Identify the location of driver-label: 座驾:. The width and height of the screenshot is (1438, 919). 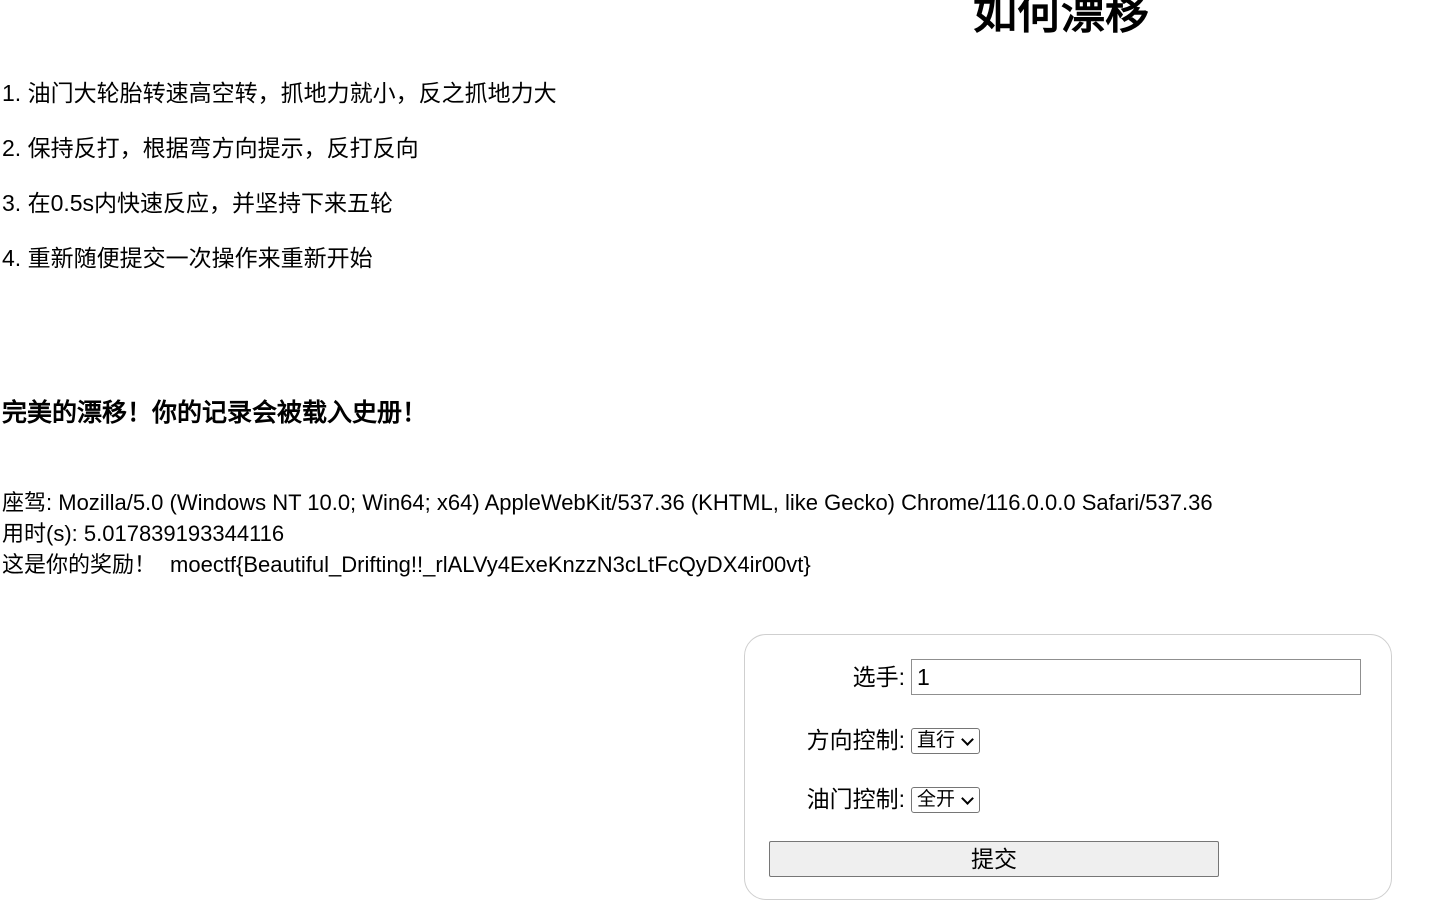
(27, 502).